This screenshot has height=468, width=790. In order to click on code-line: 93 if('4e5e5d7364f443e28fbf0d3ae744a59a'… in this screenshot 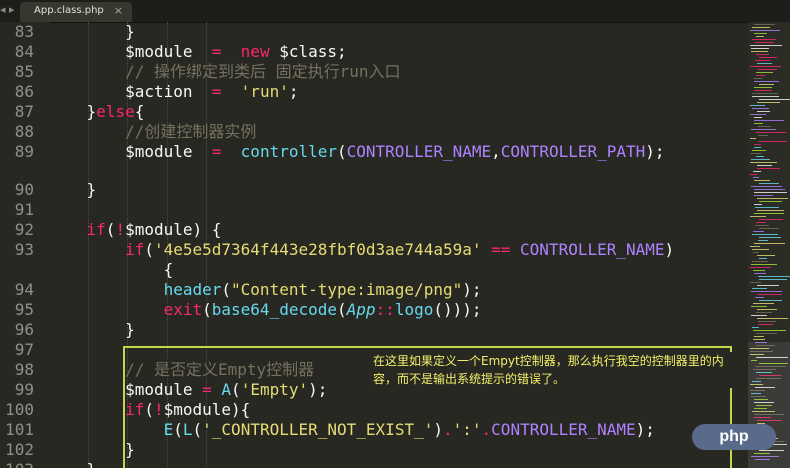, I will do `click(374, 250)`.